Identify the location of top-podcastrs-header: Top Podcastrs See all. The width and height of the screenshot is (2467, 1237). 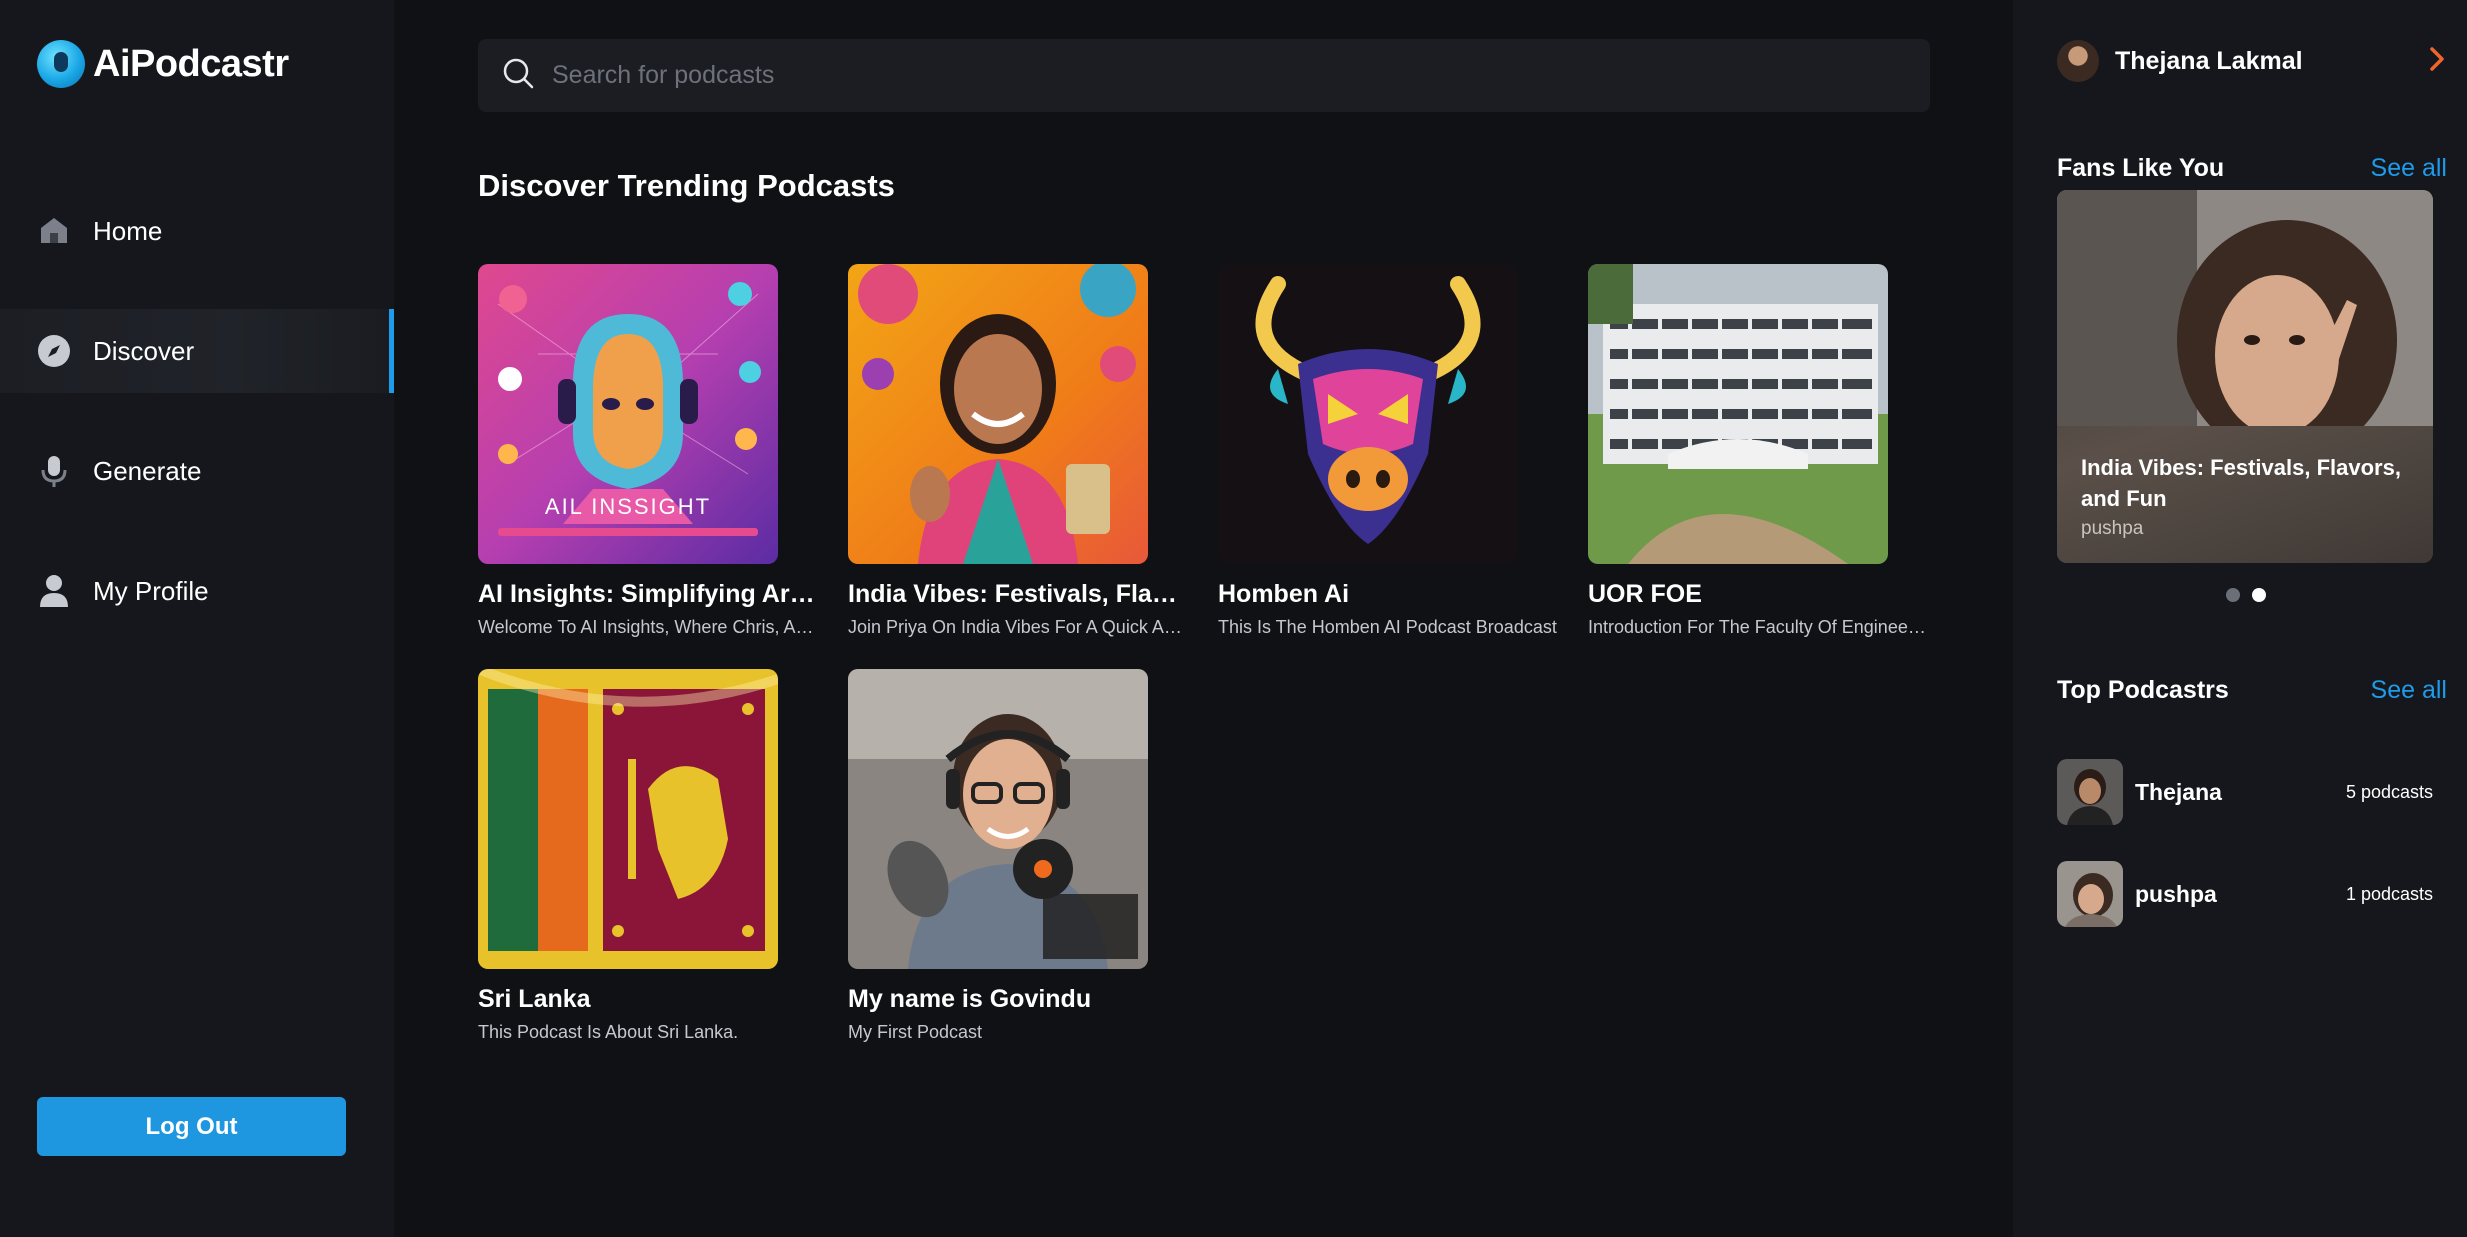
(2252, 690).